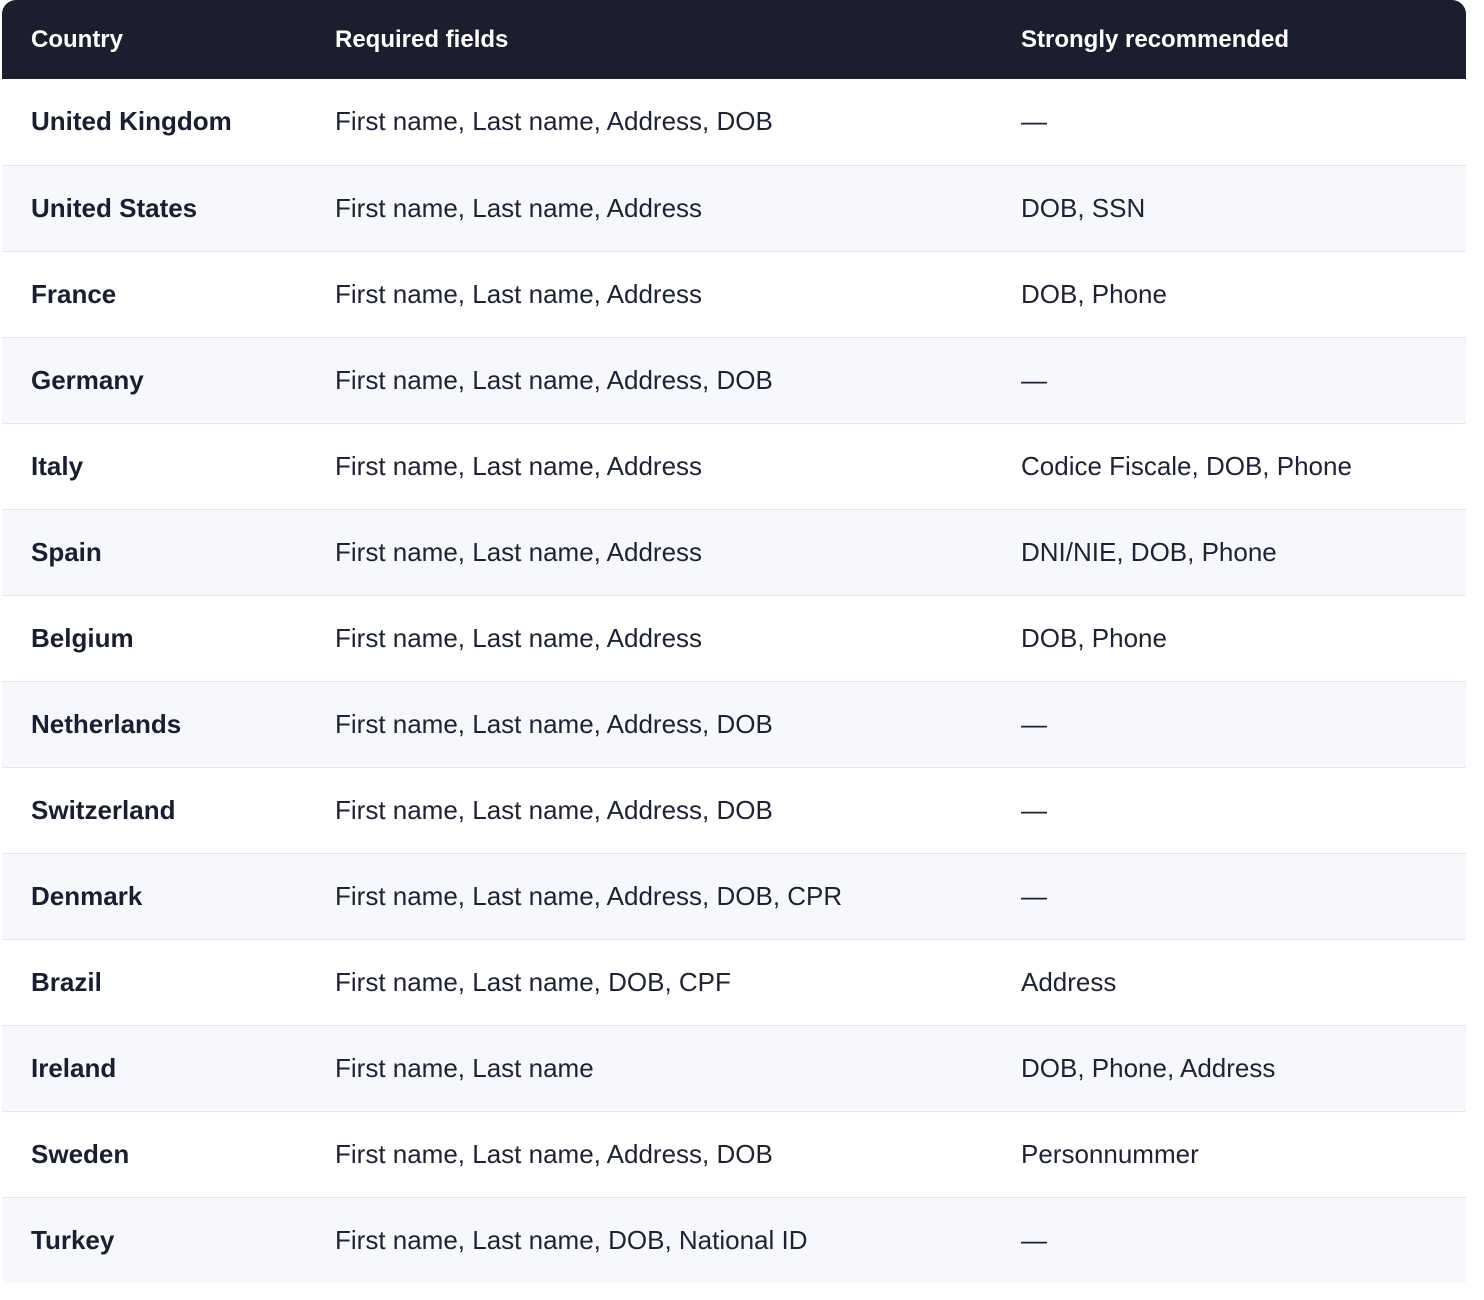  What do you see at coordinates (77, 39) in the screenshot?
I see `header-country: Country` at bounding box center [77, 39].